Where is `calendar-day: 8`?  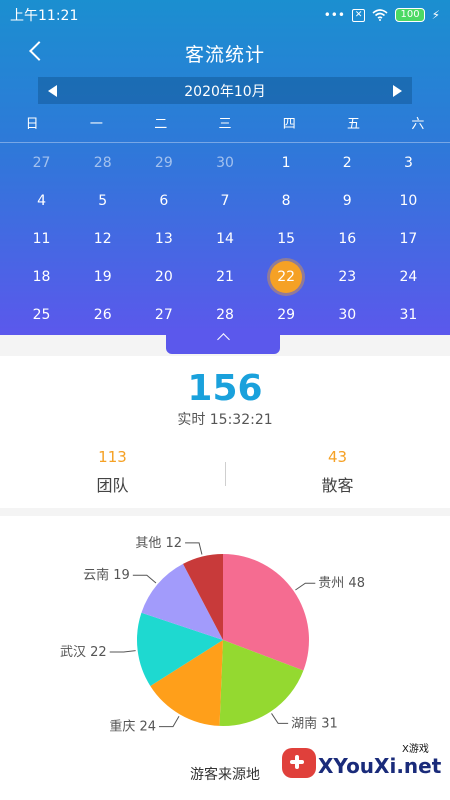 calendar-day: 8 is located at coordinates (286, 201).